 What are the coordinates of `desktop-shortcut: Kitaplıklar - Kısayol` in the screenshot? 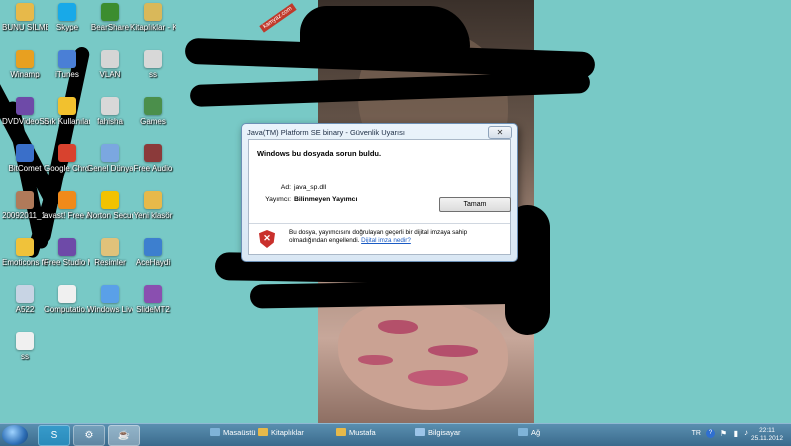 It's located at (153, 26).